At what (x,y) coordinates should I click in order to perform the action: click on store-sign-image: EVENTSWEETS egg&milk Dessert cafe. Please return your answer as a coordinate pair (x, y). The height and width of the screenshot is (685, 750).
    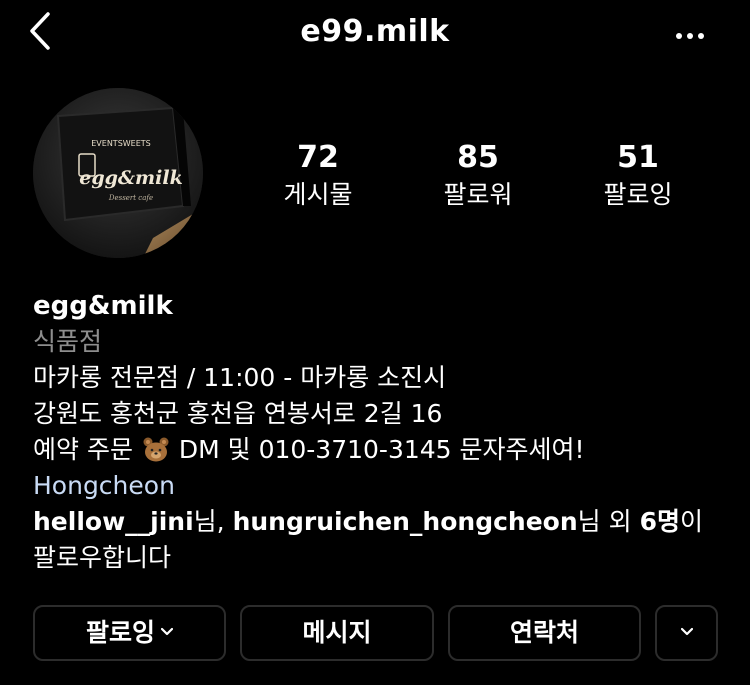
    Looking at the image, I should click on (118, 173).